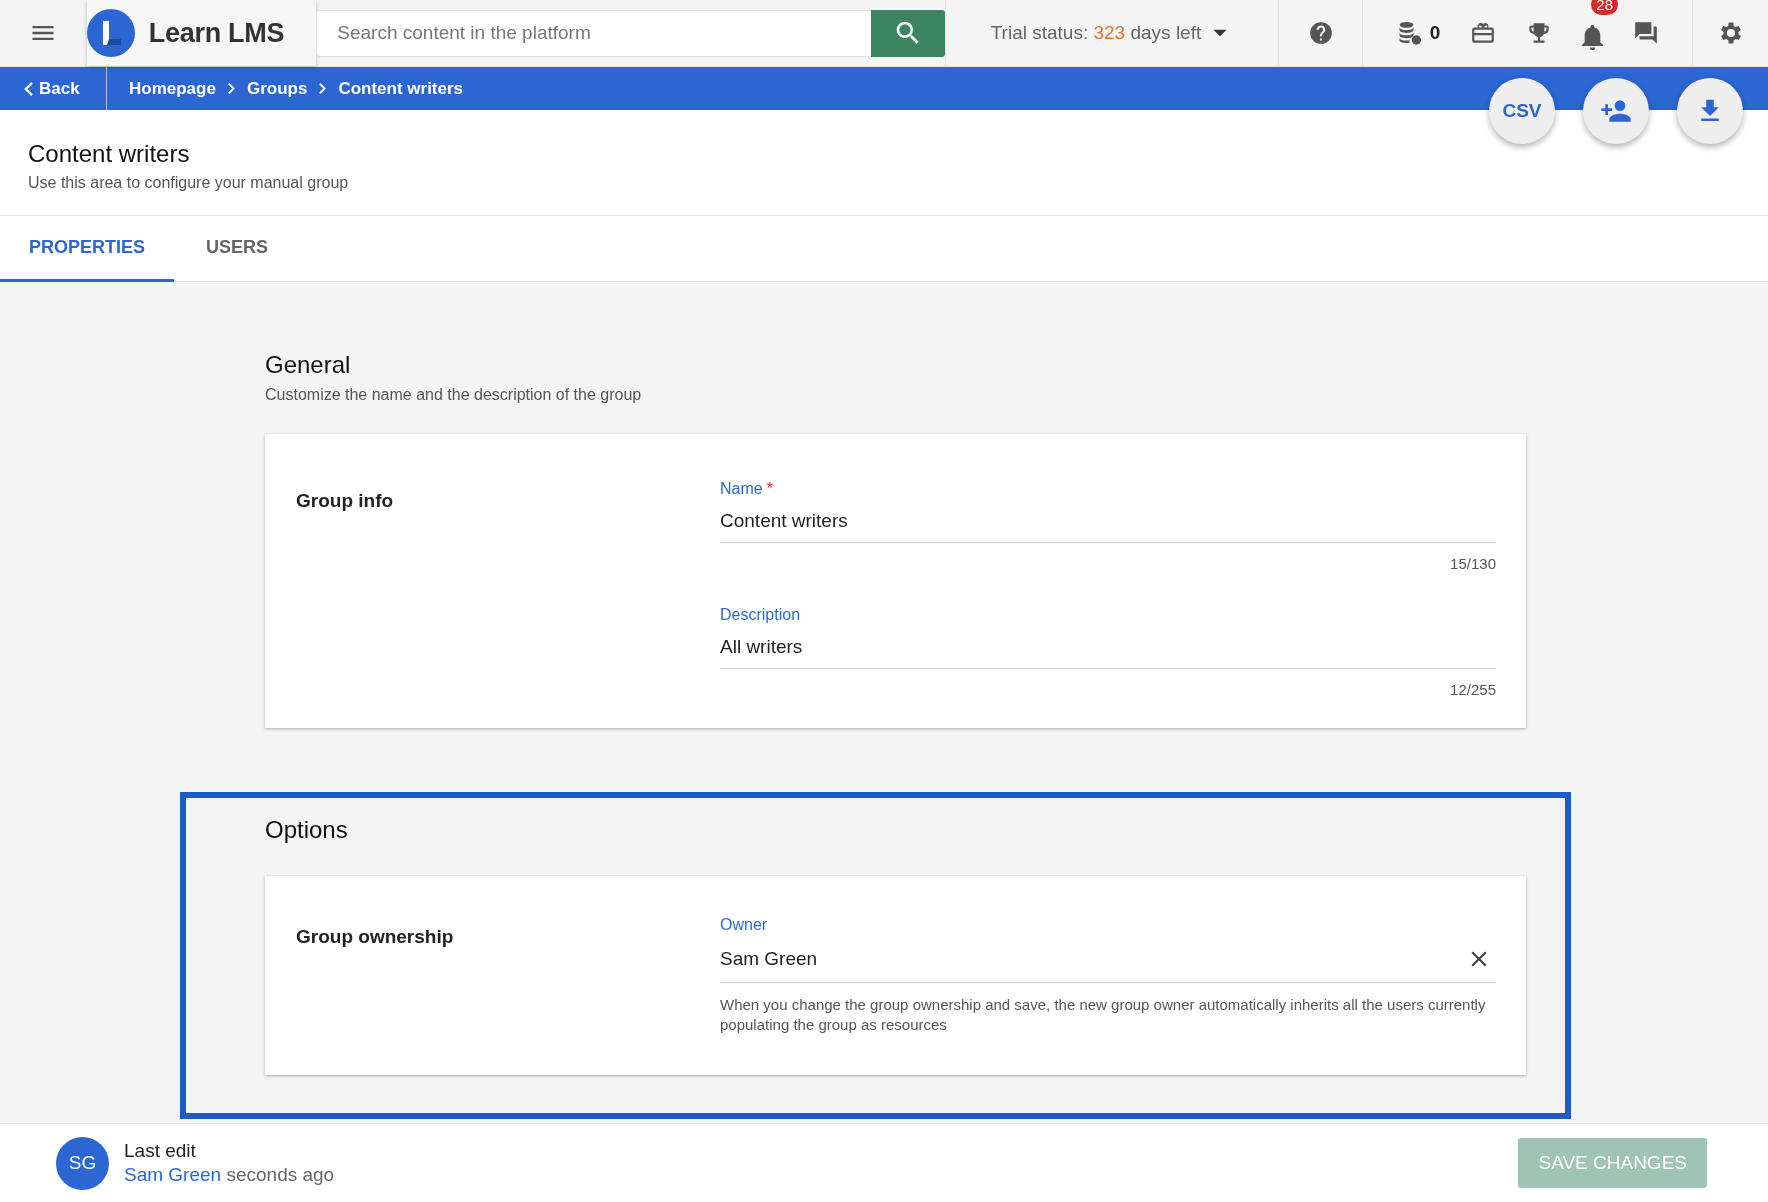  Describe the element at coordinates (1472, 563) in the screenshot. I see `character-counter: 15/130` at that location.